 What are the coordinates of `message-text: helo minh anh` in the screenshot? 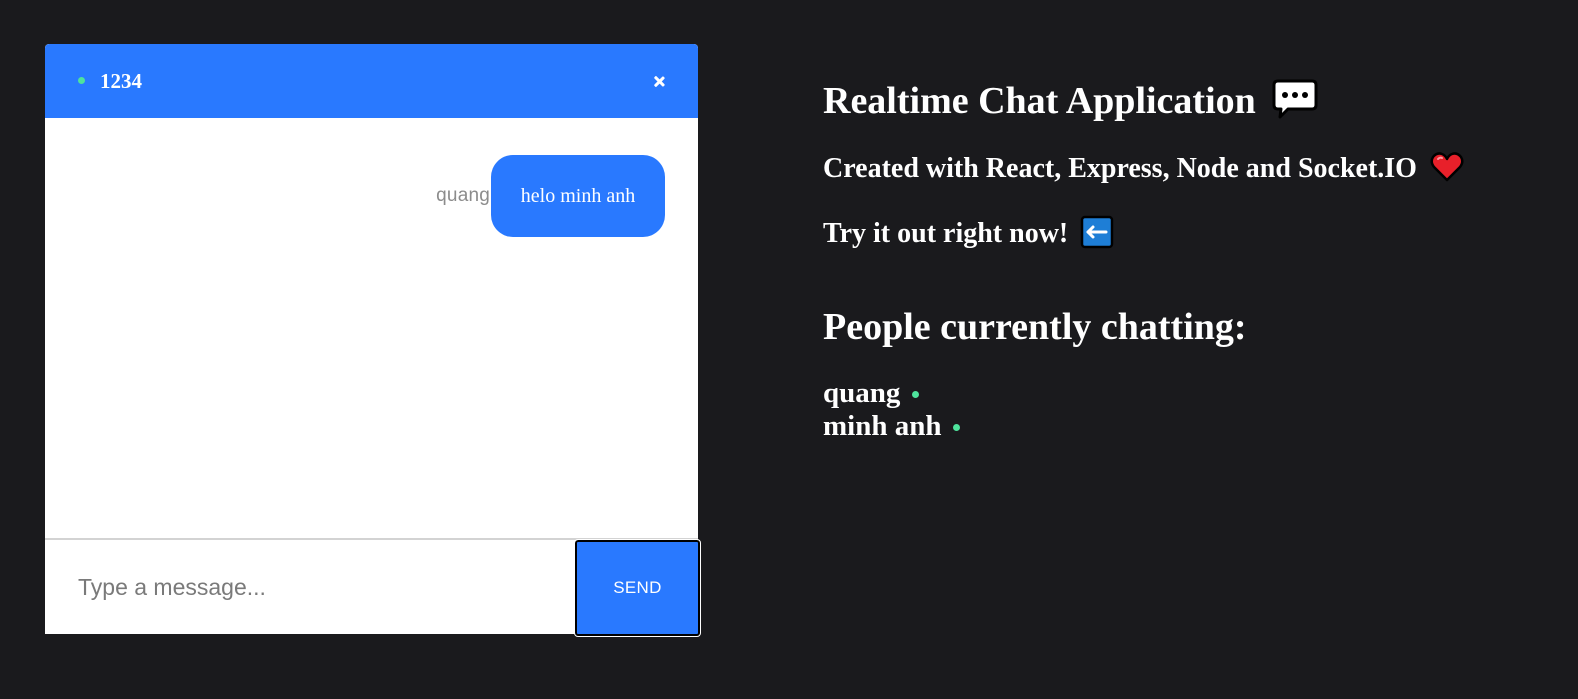 It's located at (578, 195).